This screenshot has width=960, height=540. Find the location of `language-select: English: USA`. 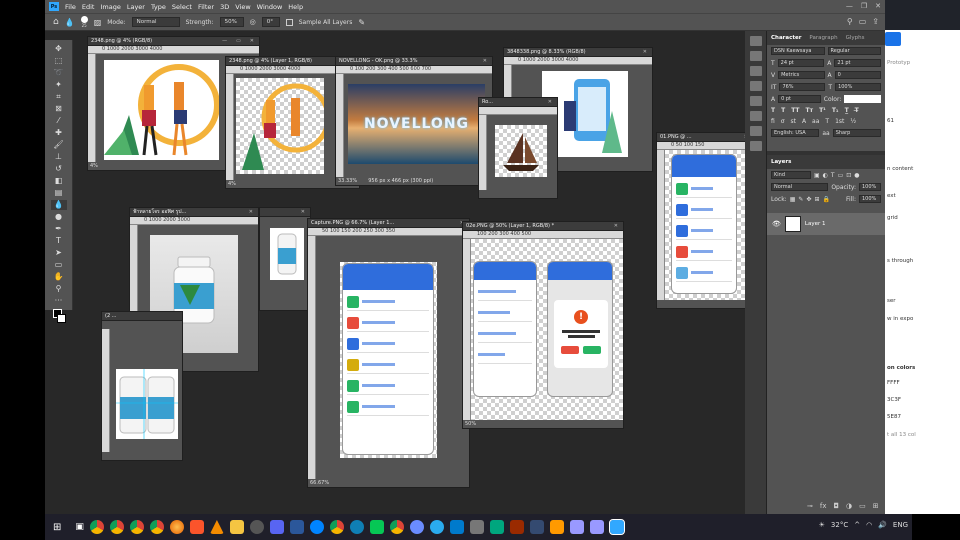

language-select: English: USA is located at coordinates (795, 133).